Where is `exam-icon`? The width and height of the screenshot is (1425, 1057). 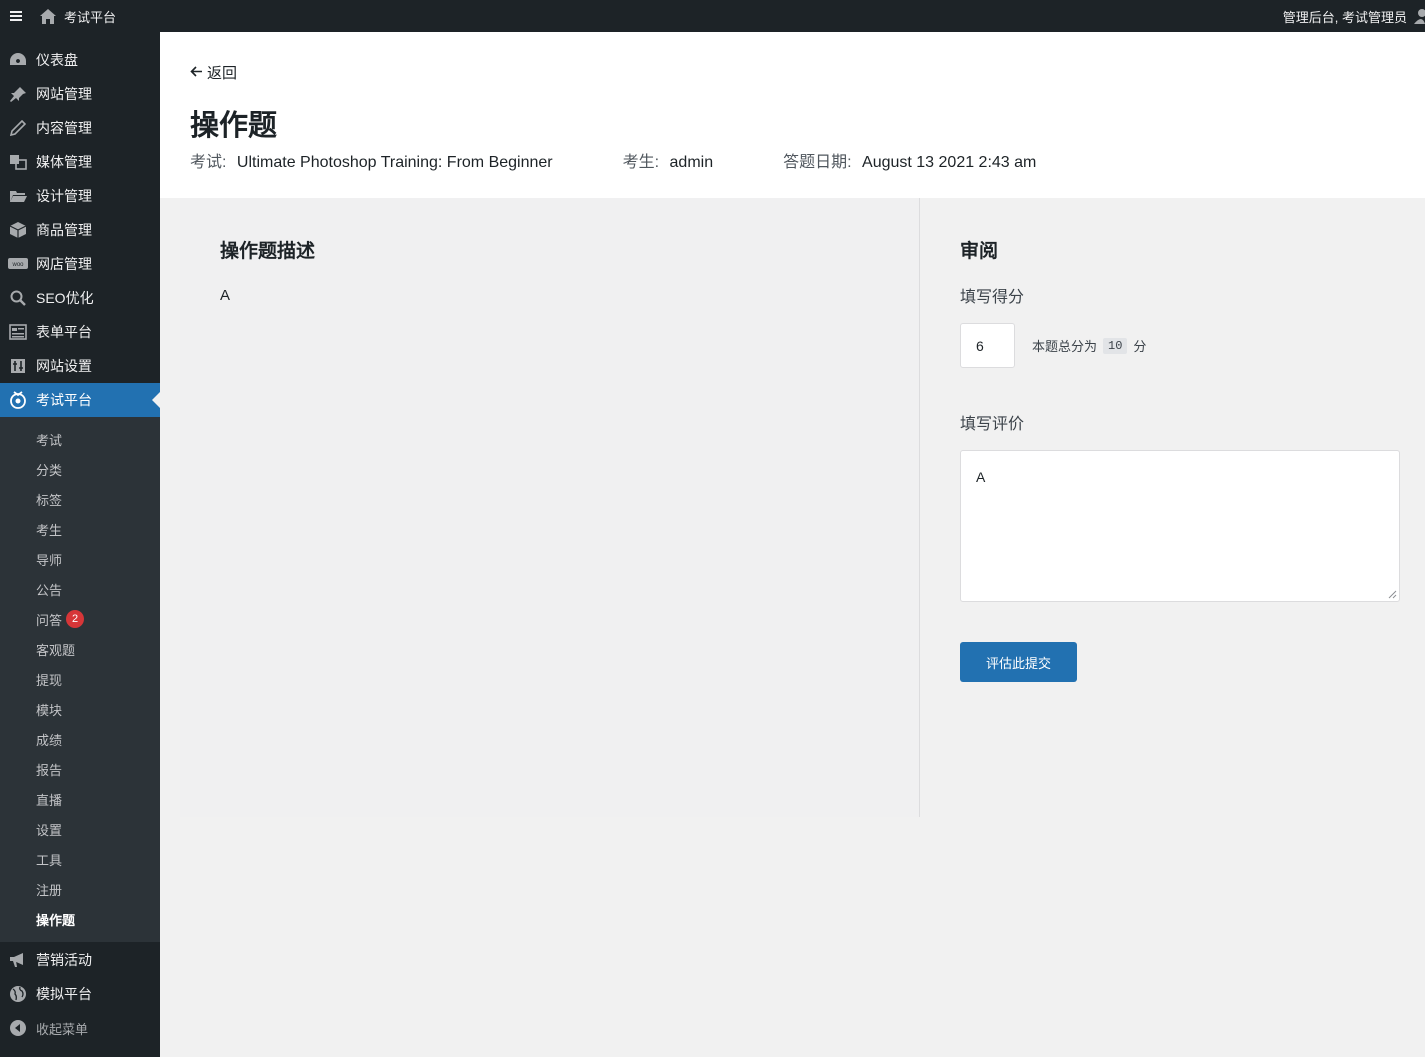
exam-icon is located at coordinates (18, 400).